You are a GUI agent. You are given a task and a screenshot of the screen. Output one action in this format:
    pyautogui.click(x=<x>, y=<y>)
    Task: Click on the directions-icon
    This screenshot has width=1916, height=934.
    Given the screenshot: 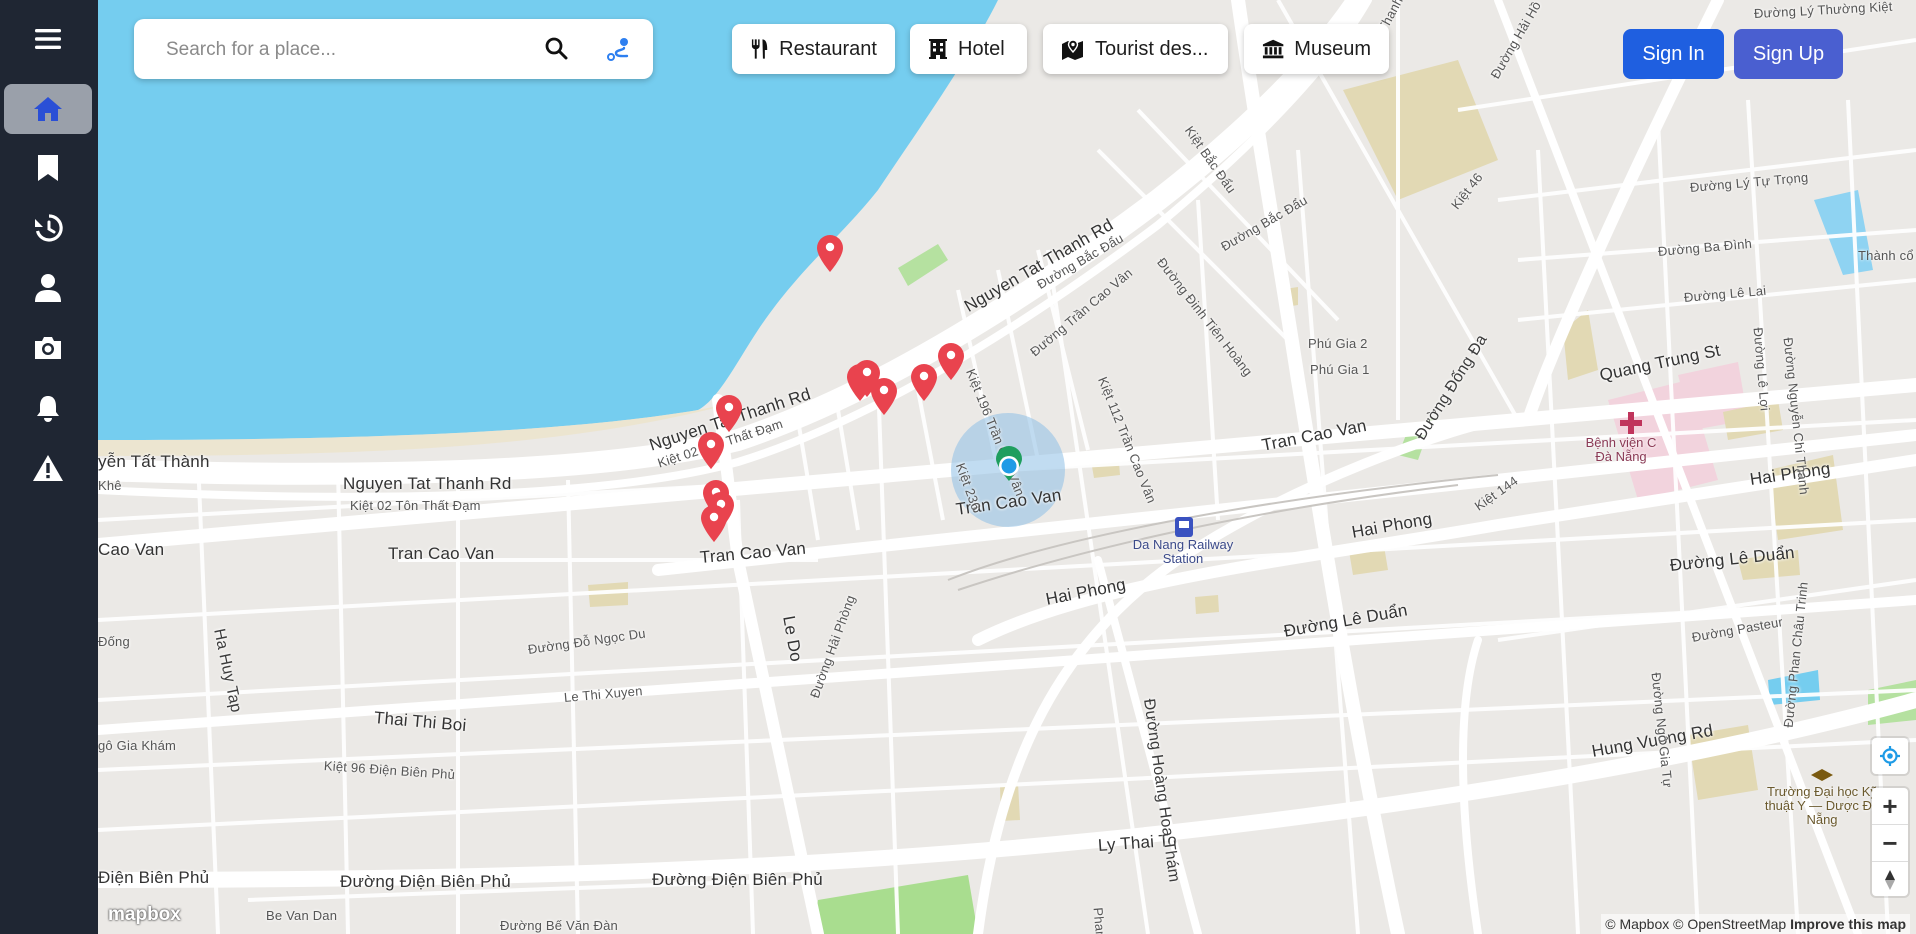 What is the action you would take?
    pyautogui.click(x=618, y=51)
    